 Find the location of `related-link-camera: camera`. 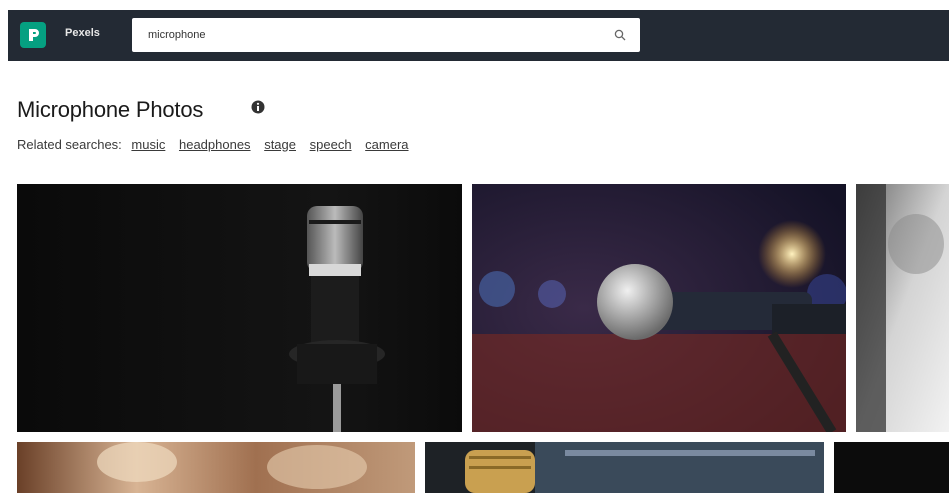

related-link-camera: camera is located at coordinates (386, 144).